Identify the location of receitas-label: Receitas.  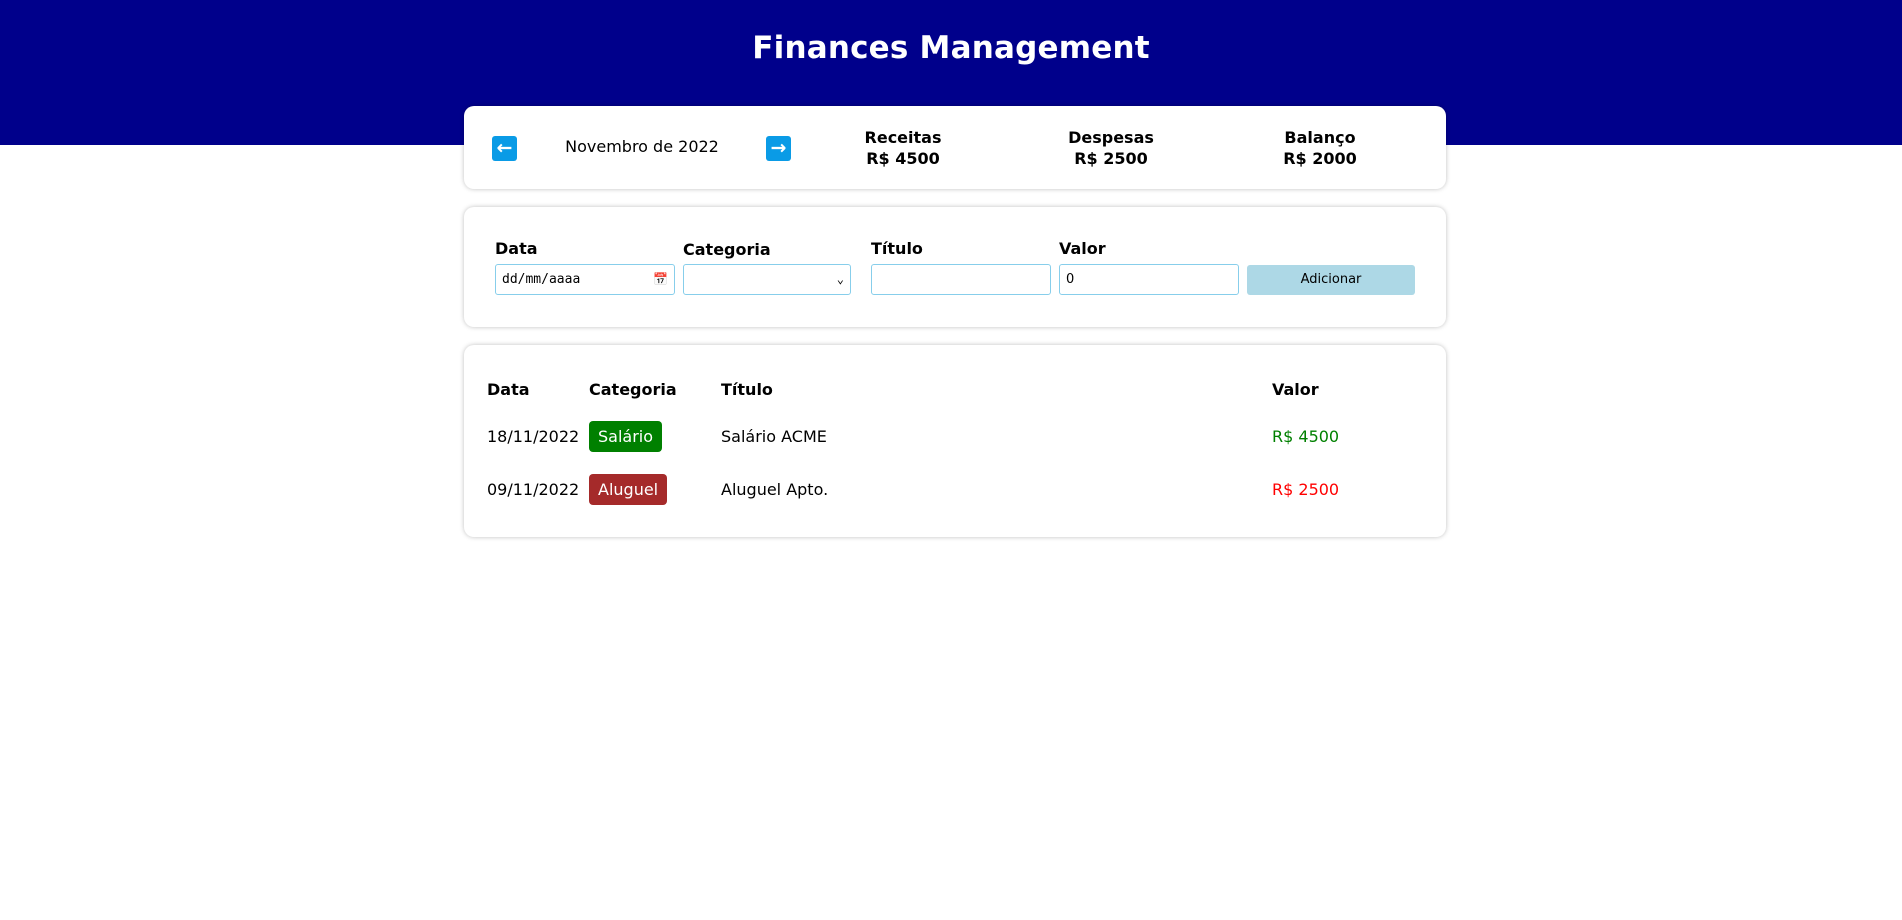
(903, 137).